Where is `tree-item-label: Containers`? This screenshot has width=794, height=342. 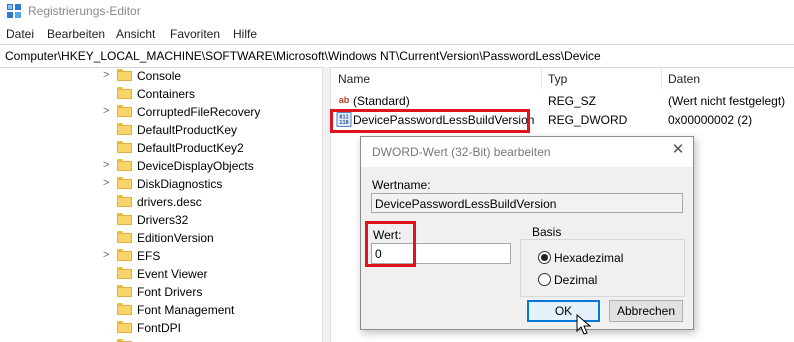
tree-item-label: Containers is located at coordinates (166, 94).